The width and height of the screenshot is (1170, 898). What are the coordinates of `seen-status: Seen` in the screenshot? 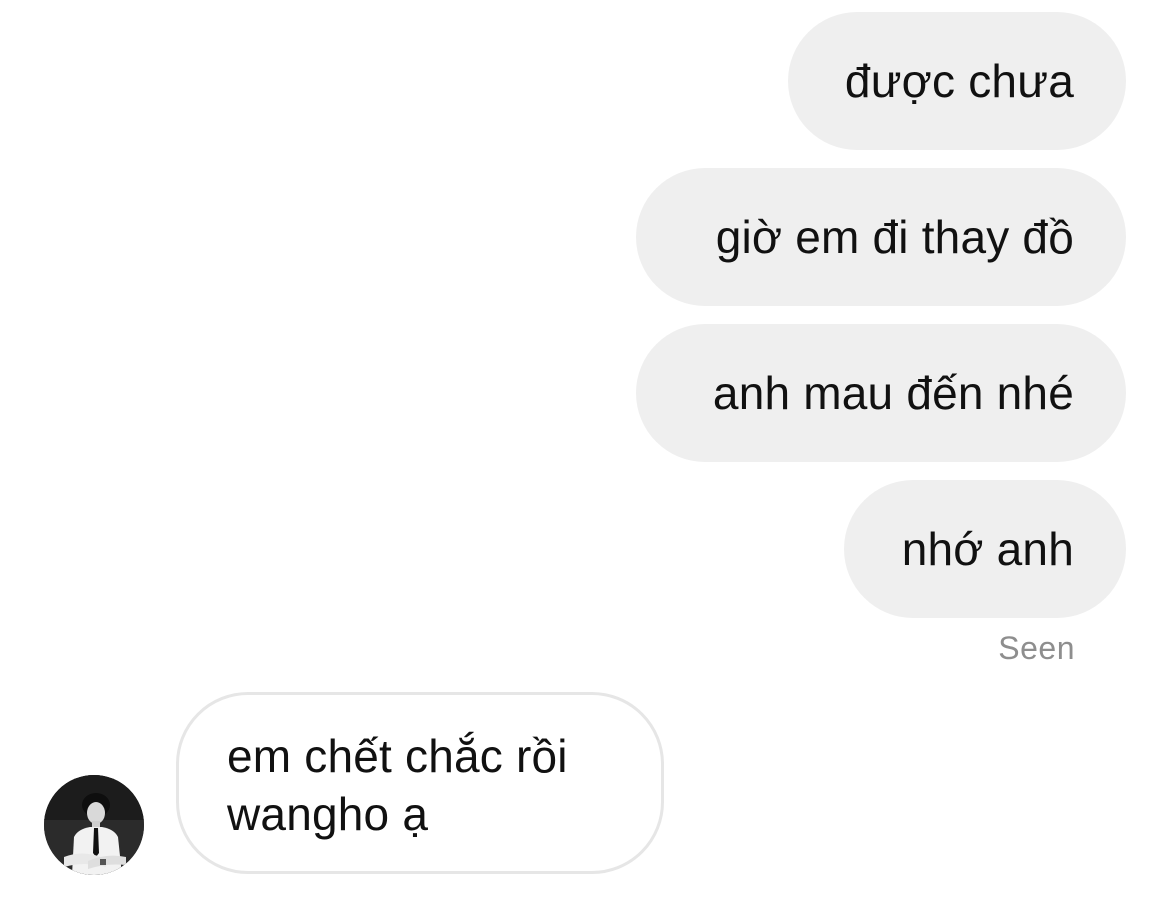 It's located at (1036, 648).